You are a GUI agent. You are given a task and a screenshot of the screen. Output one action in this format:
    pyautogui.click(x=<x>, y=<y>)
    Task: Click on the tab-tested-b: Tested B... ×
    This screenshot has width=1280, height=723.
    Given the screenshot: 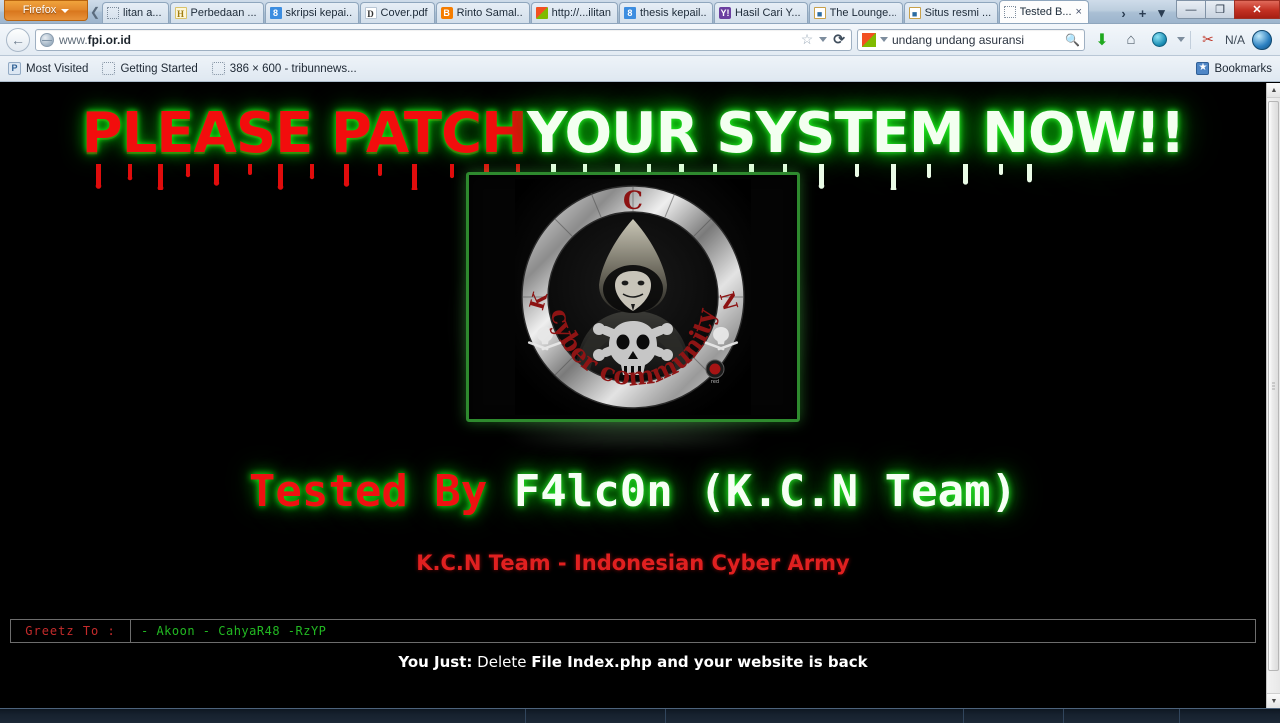 What is the action you would take?
    pyautogui.click(x=1043, y=11)
    